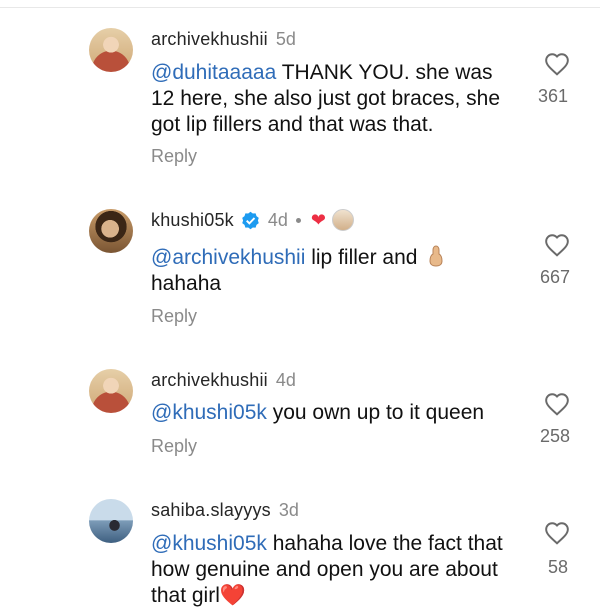 This screenshot has height=609, width=600. Describe the element at coordinates (555, 436) in the screenshot. I see `like-count: 258` at that location.